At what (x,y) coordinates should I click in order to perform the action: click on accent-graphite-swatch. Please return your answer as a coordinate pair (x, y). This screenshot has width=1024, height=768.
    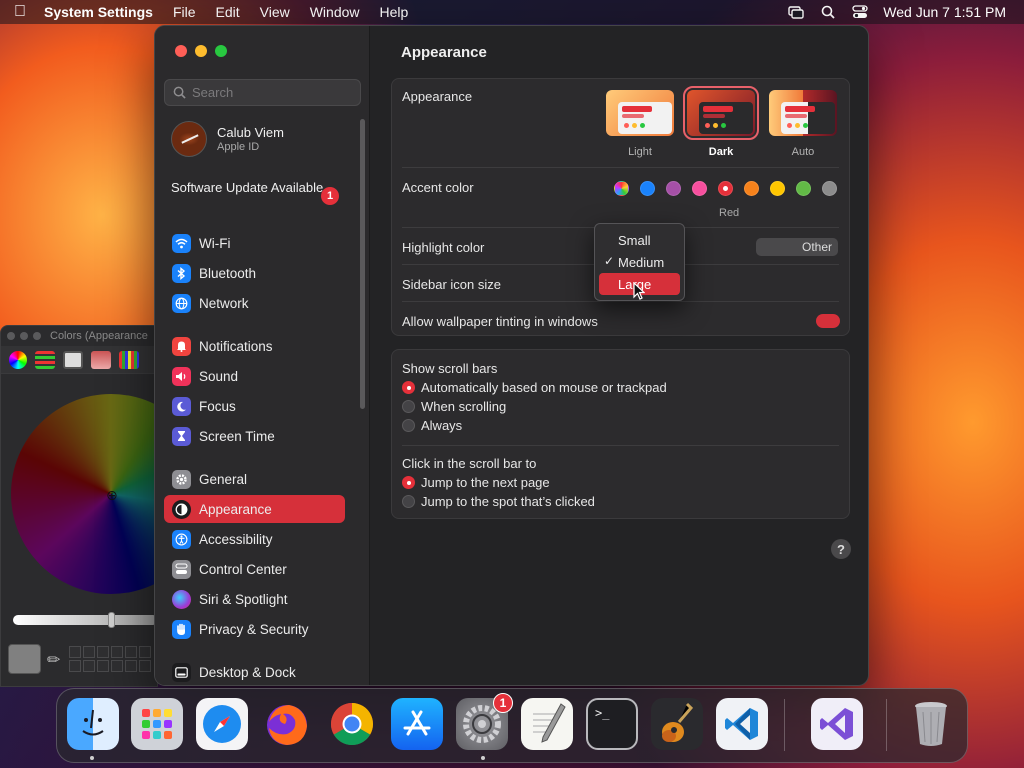
    Looking at the image, I should click on (829, 188).